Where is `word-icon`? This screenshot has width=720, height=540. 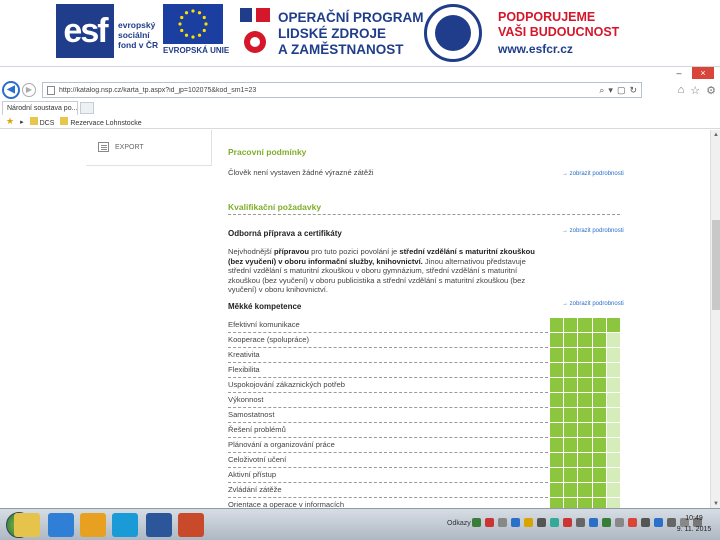
word-icon is located at coordinates (159, 525).